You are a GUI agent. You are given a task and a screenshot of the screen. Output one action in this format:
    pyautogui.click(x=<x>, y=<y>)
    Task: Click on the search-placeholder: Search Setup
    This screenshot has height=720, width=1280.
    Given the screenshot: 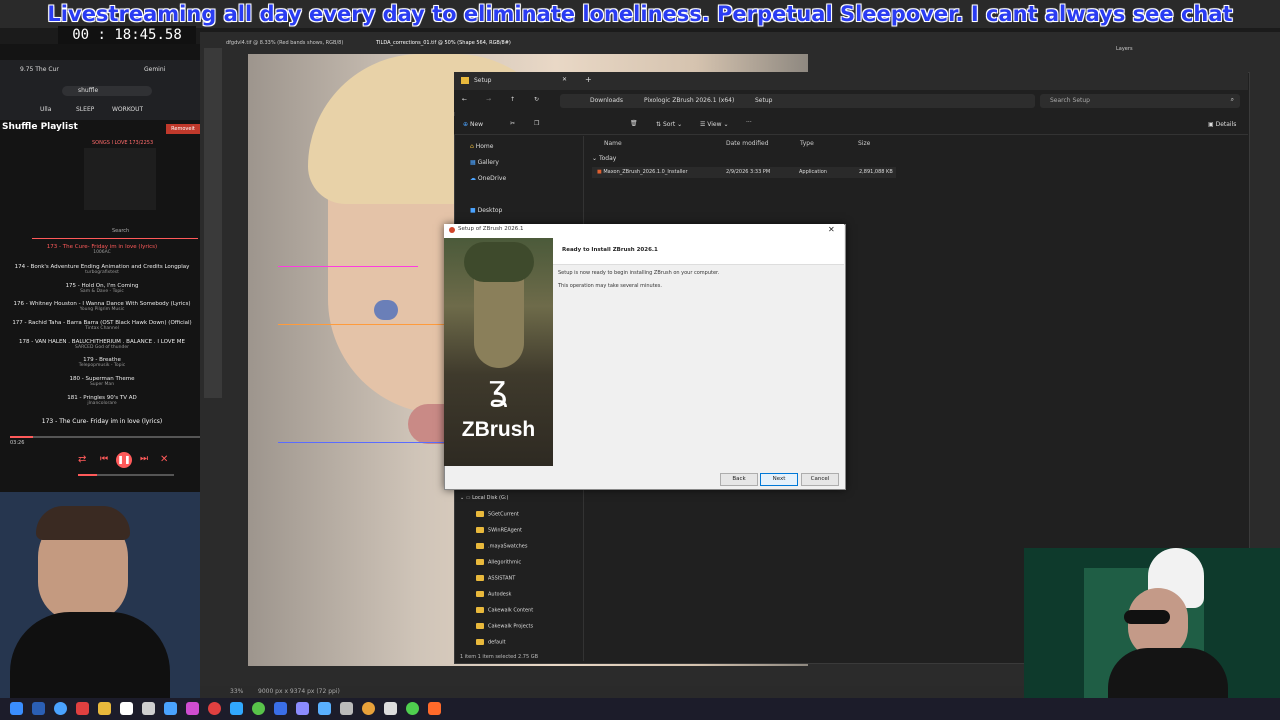 What is the action you would take?
    pyautogui.click(x=1070, y=100)
    